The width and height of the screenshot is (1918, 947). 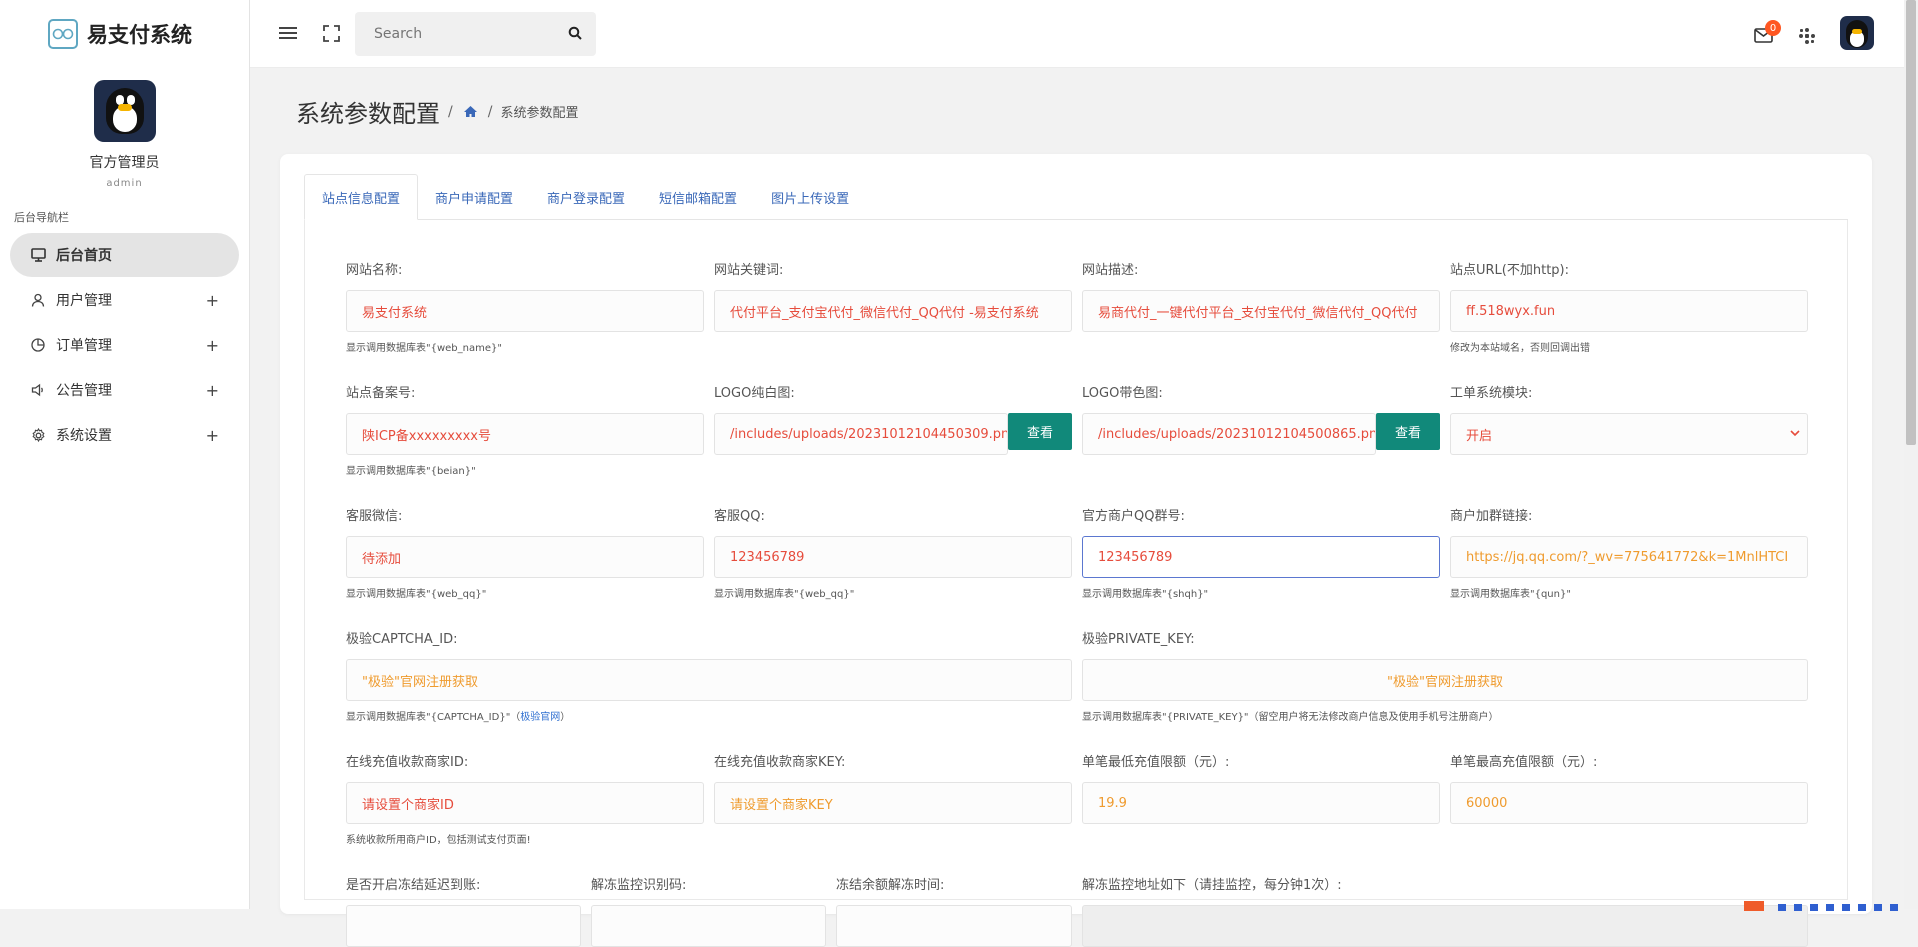 What do you see at coordinates (458, 717) in the screenshot?
I see `field-hint: 显示调用数据库表"{CAPTCHA_ID}"（极验官网）` at bounding box center [458, 717].